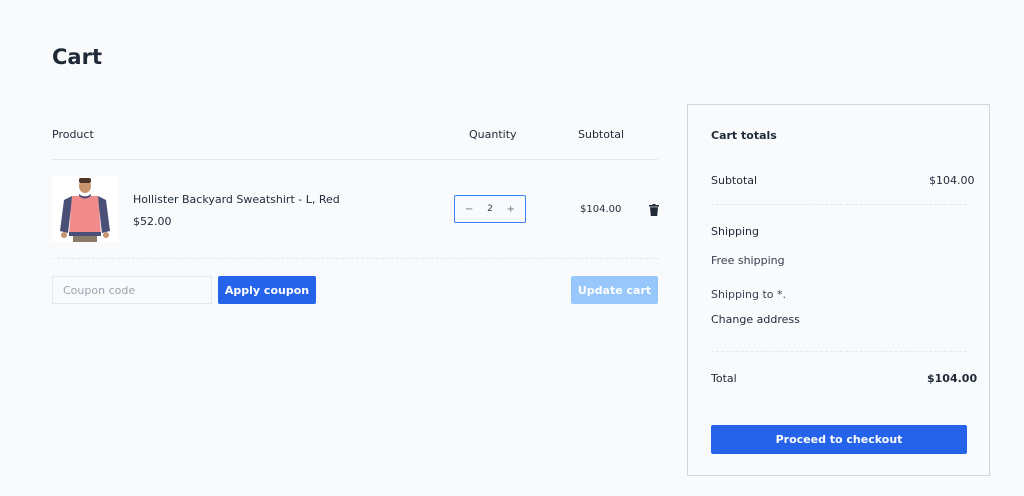 Image resolution: width=1024 pixels, height=496 pixels. Describe the element at coordinates (355, 159) in the screenshot. I see `table-header-divider` at that location.